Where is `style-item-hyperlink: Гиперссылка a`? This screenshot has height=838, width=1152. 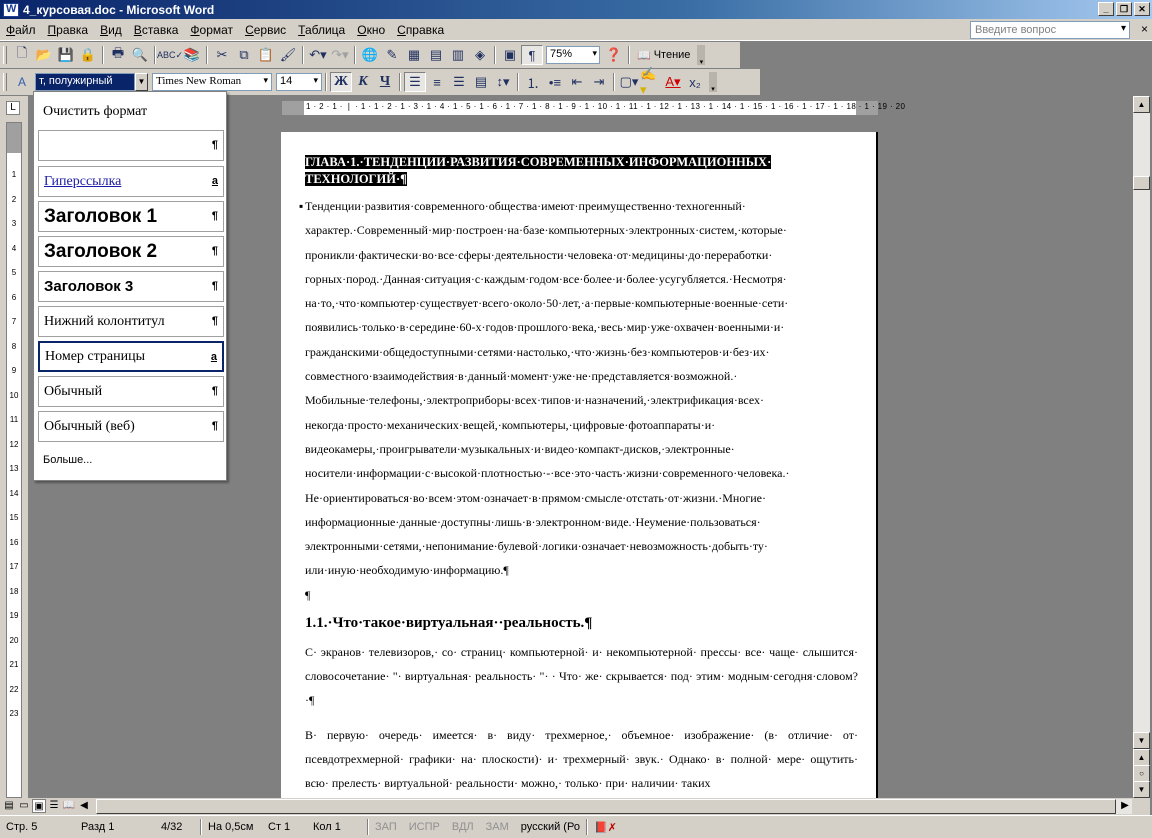 style-item-hyperlink: Гиперссылка a is located at coordinates (131, 181).